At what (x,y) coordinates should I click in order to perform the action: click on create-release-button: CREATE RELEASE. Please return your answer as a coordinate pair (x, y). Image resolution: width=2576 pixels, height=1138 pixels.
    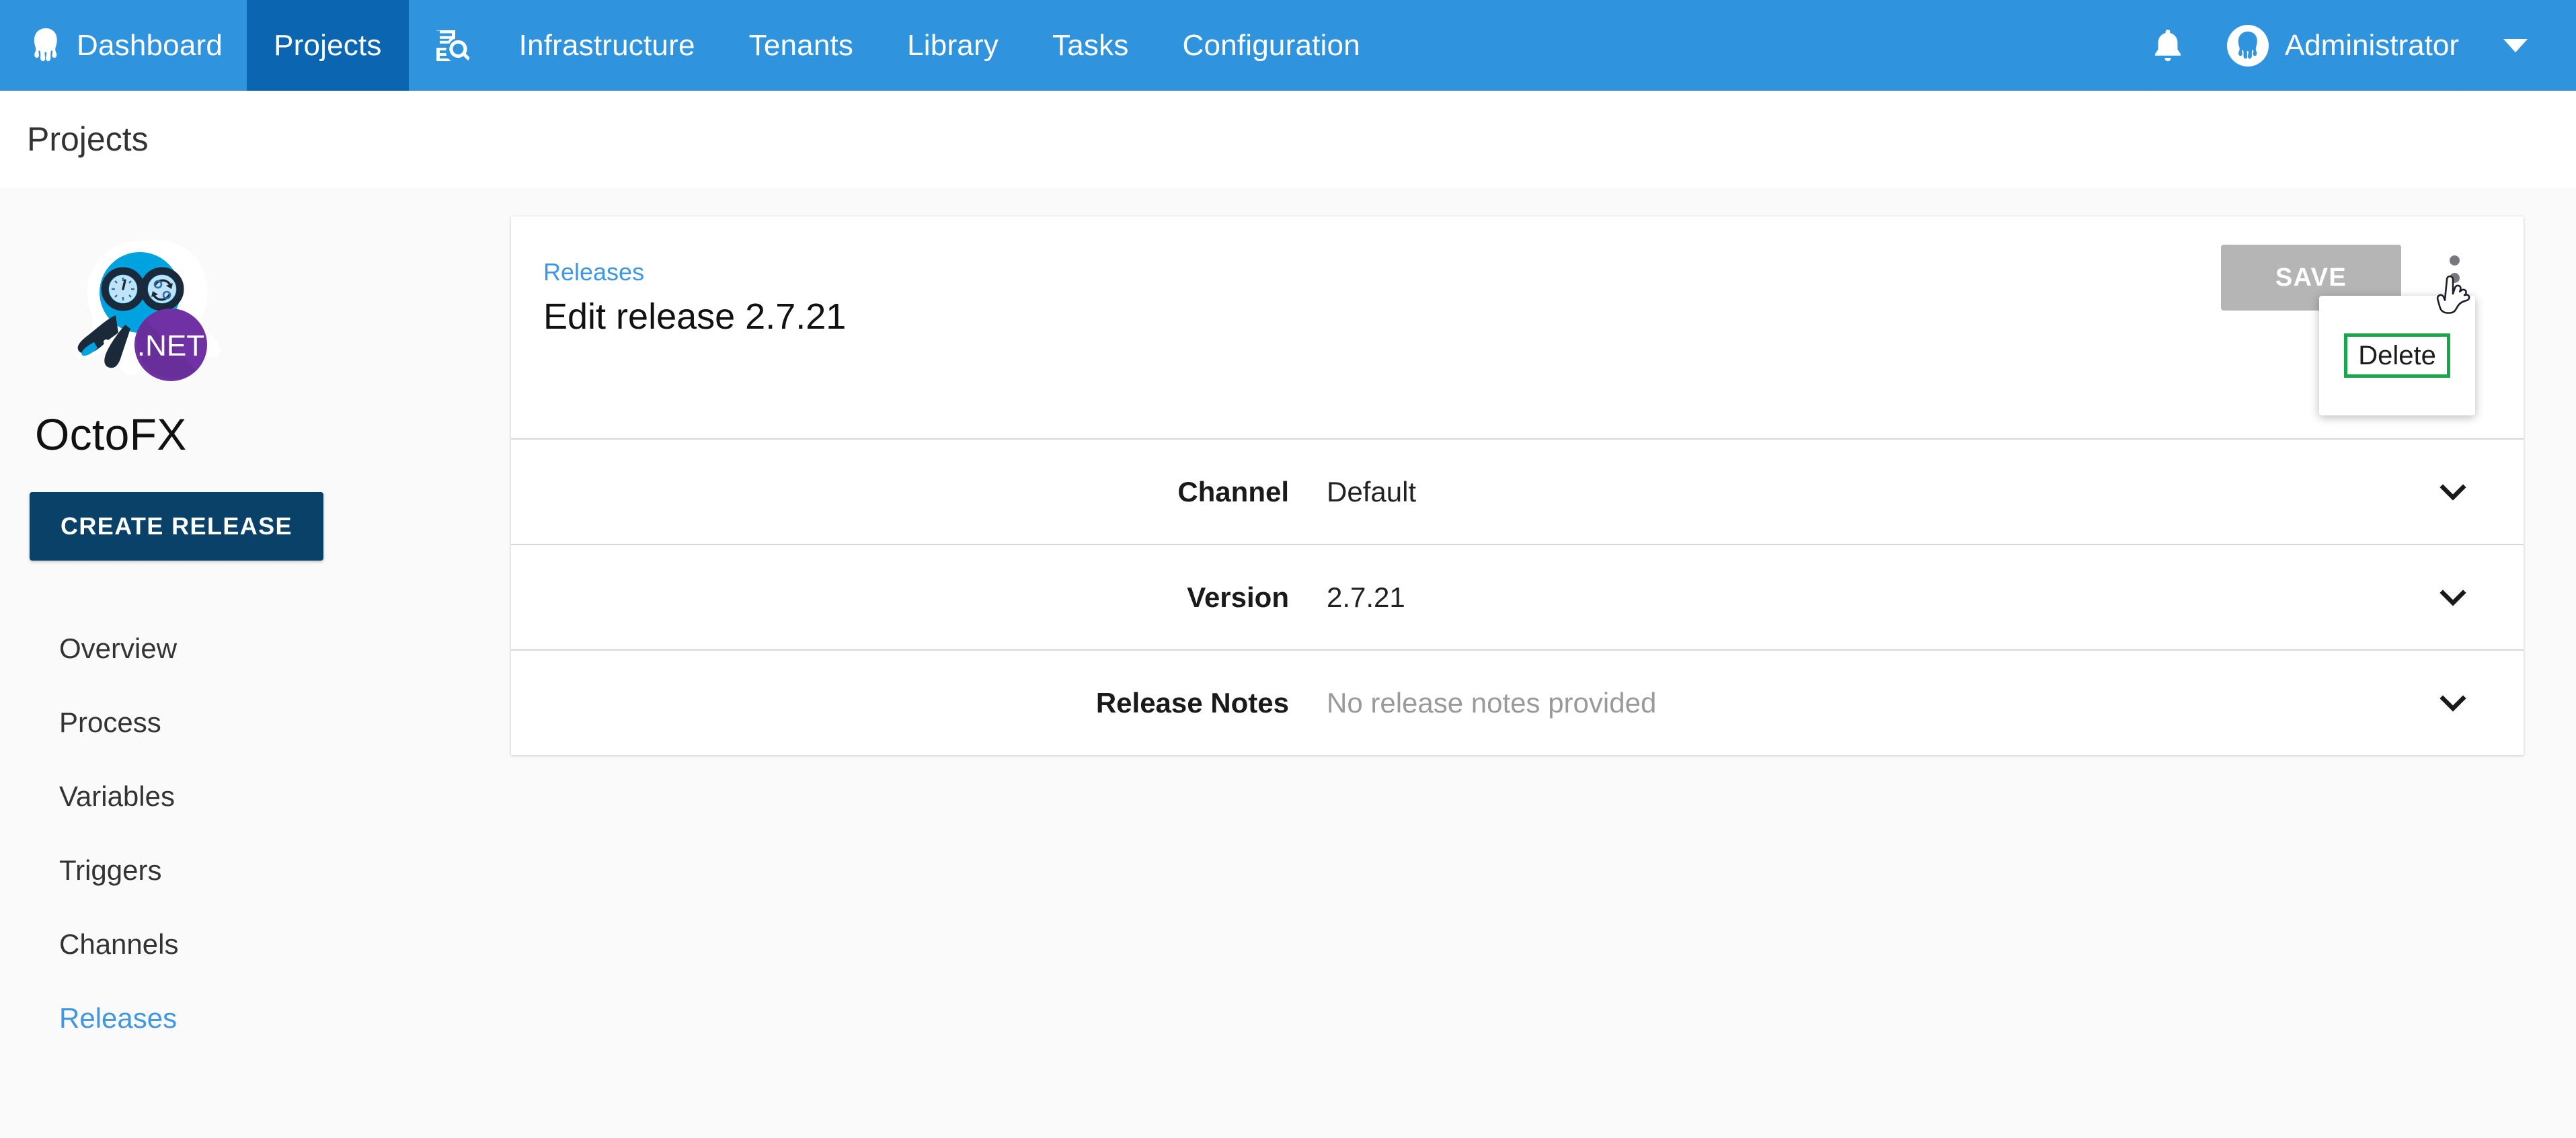
    Looking at the image, I should click on (177, 526).